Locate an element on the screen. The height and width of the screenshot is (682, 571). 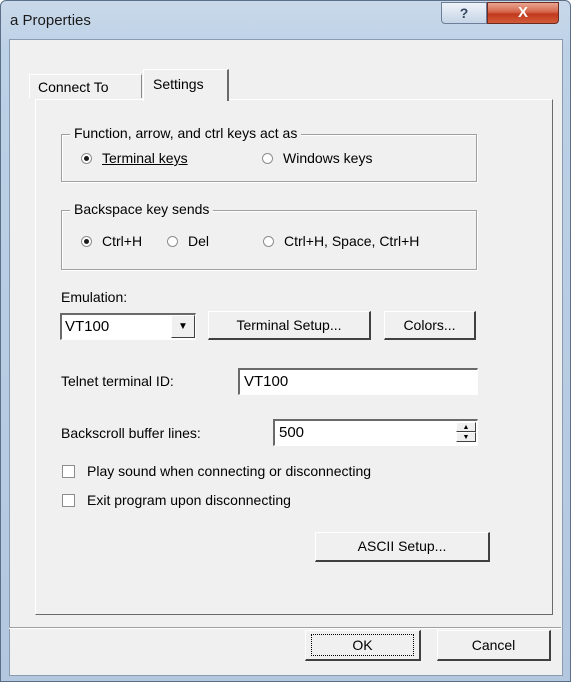
tab-connect-to: Connect To is located at coordinates (85, 86).